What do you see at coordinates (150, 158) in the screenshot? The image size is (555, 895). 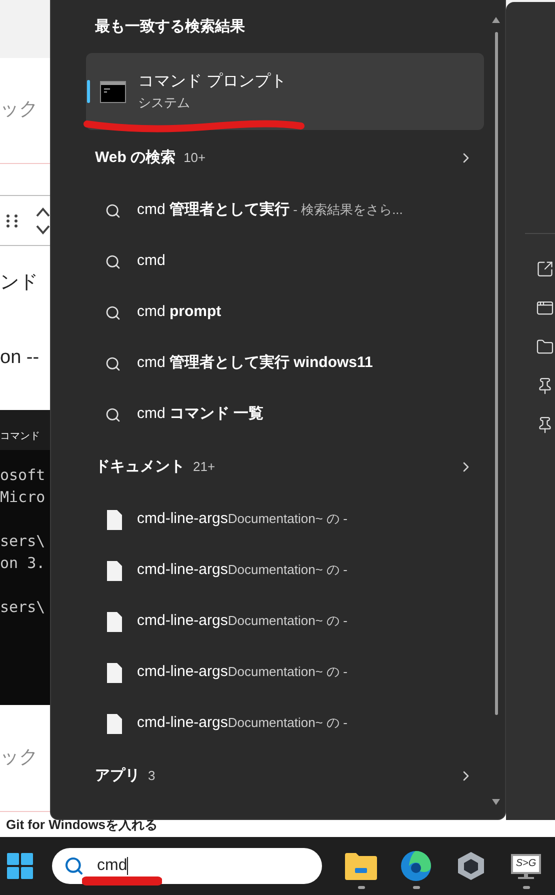 I see `section-title: Web の検索 10+` at bounding box center [150, 158].